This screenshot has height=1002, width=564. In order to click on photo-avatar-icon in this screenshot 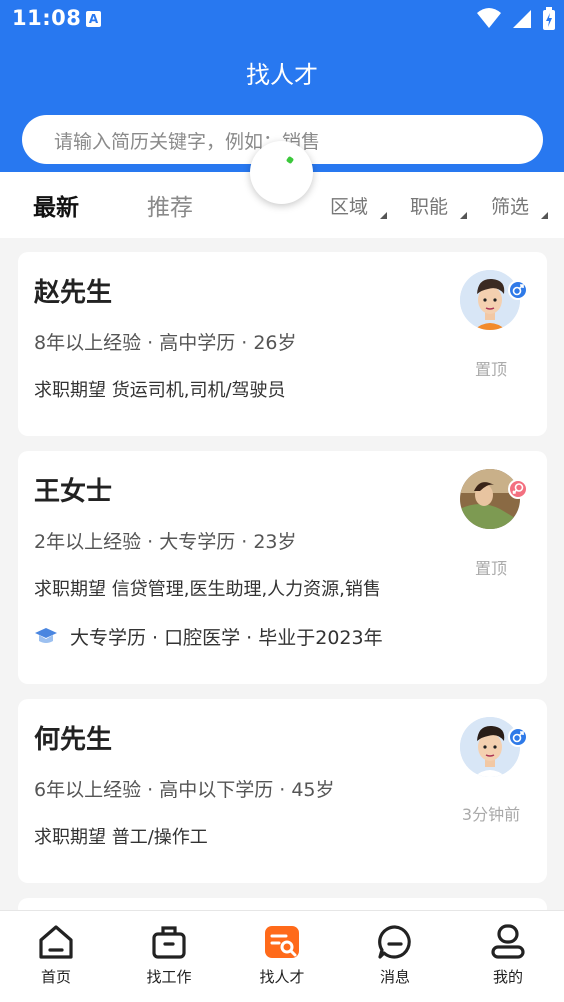, I will do `click(490, 499)`.